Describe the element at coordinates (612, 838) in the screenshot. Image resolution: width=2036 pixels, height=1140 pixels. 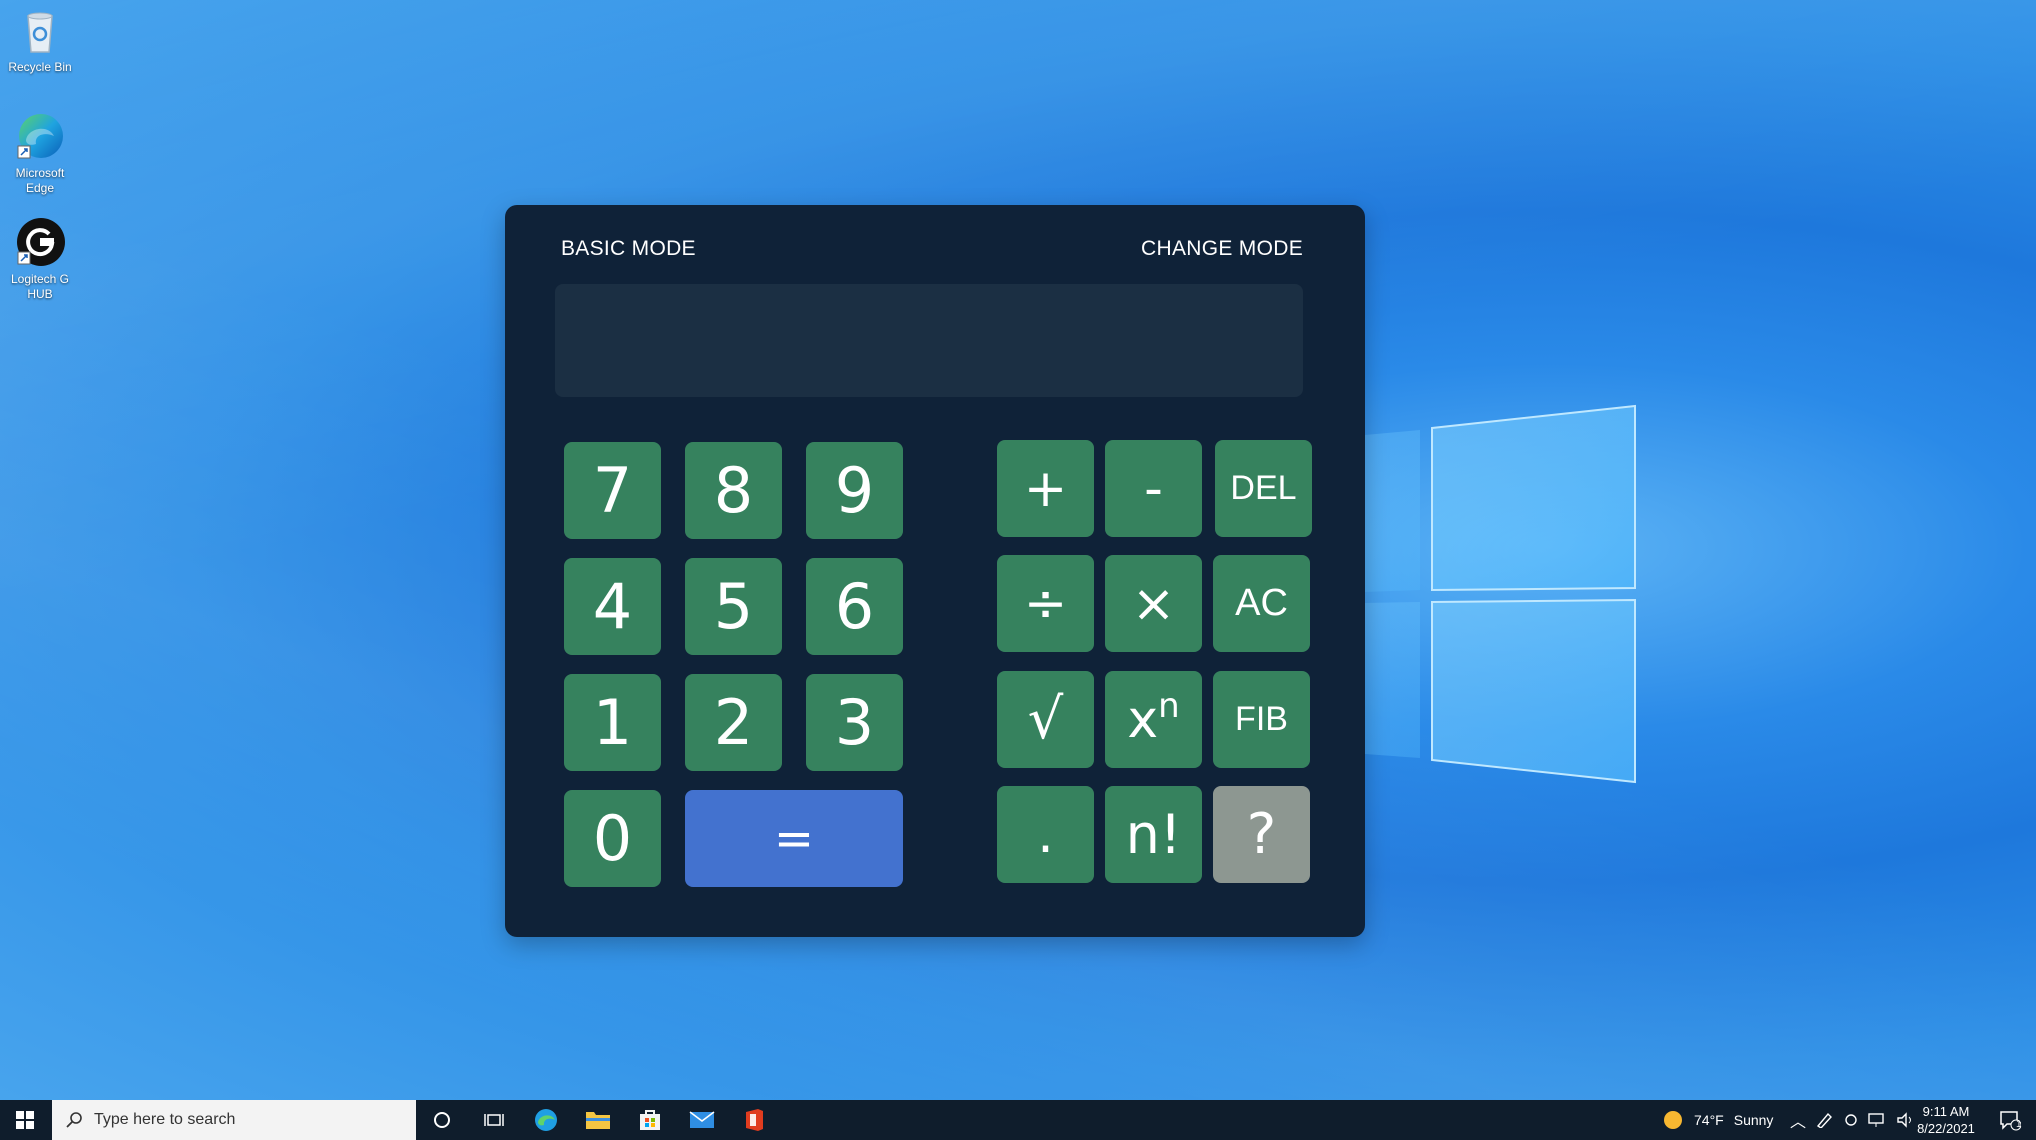
I see `key-0: 0` at that location.